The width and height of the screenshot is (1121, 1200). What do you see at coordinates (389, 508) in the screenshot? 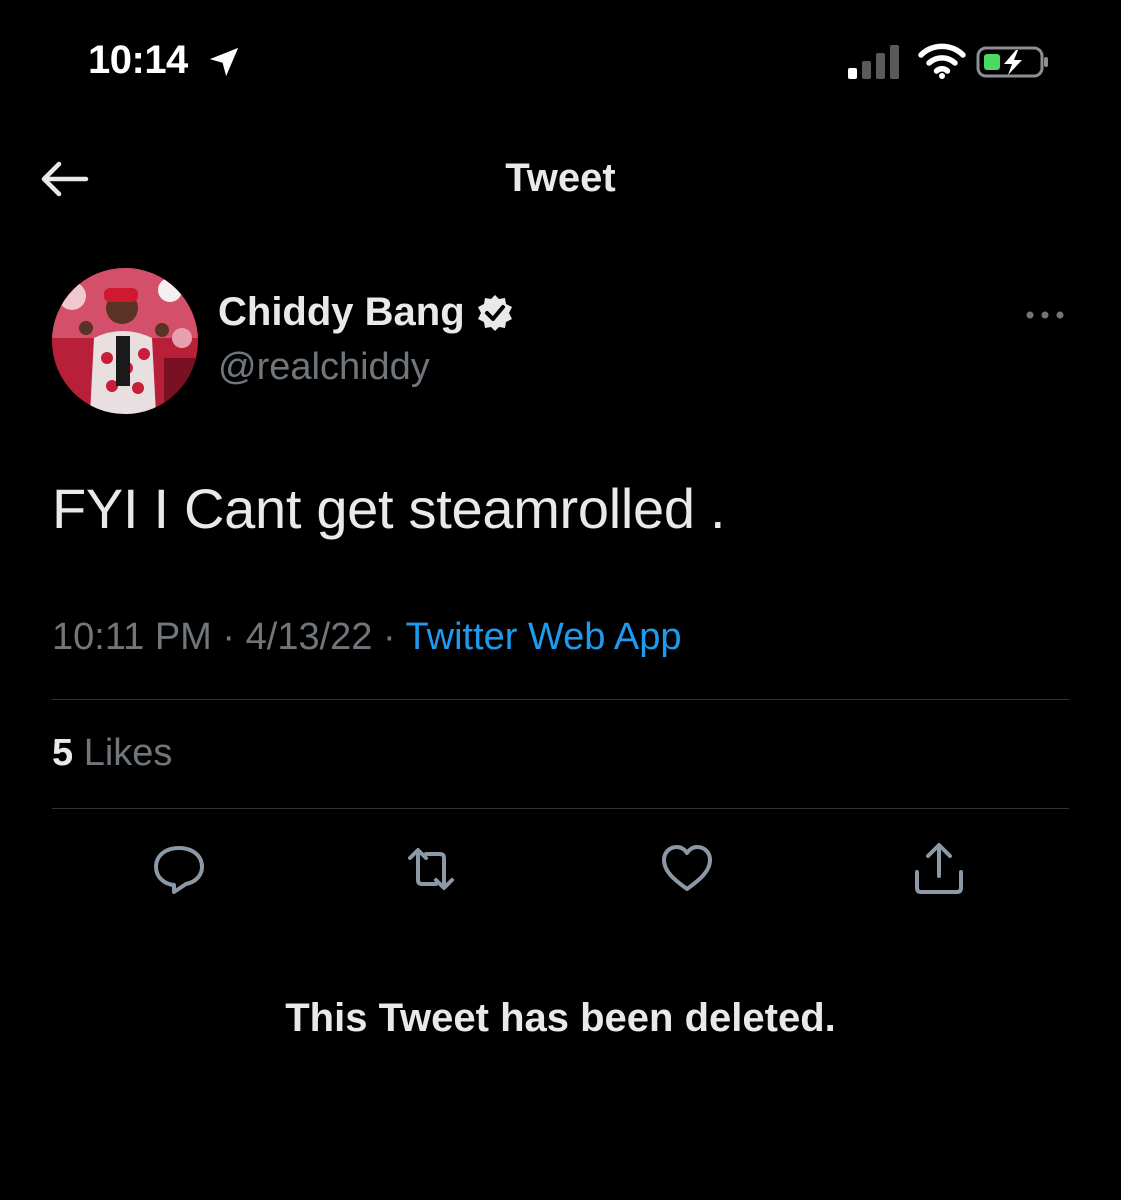
I see `tweet-text: FYI I Cant get steamrolled .` at bounding box center [389, 508].